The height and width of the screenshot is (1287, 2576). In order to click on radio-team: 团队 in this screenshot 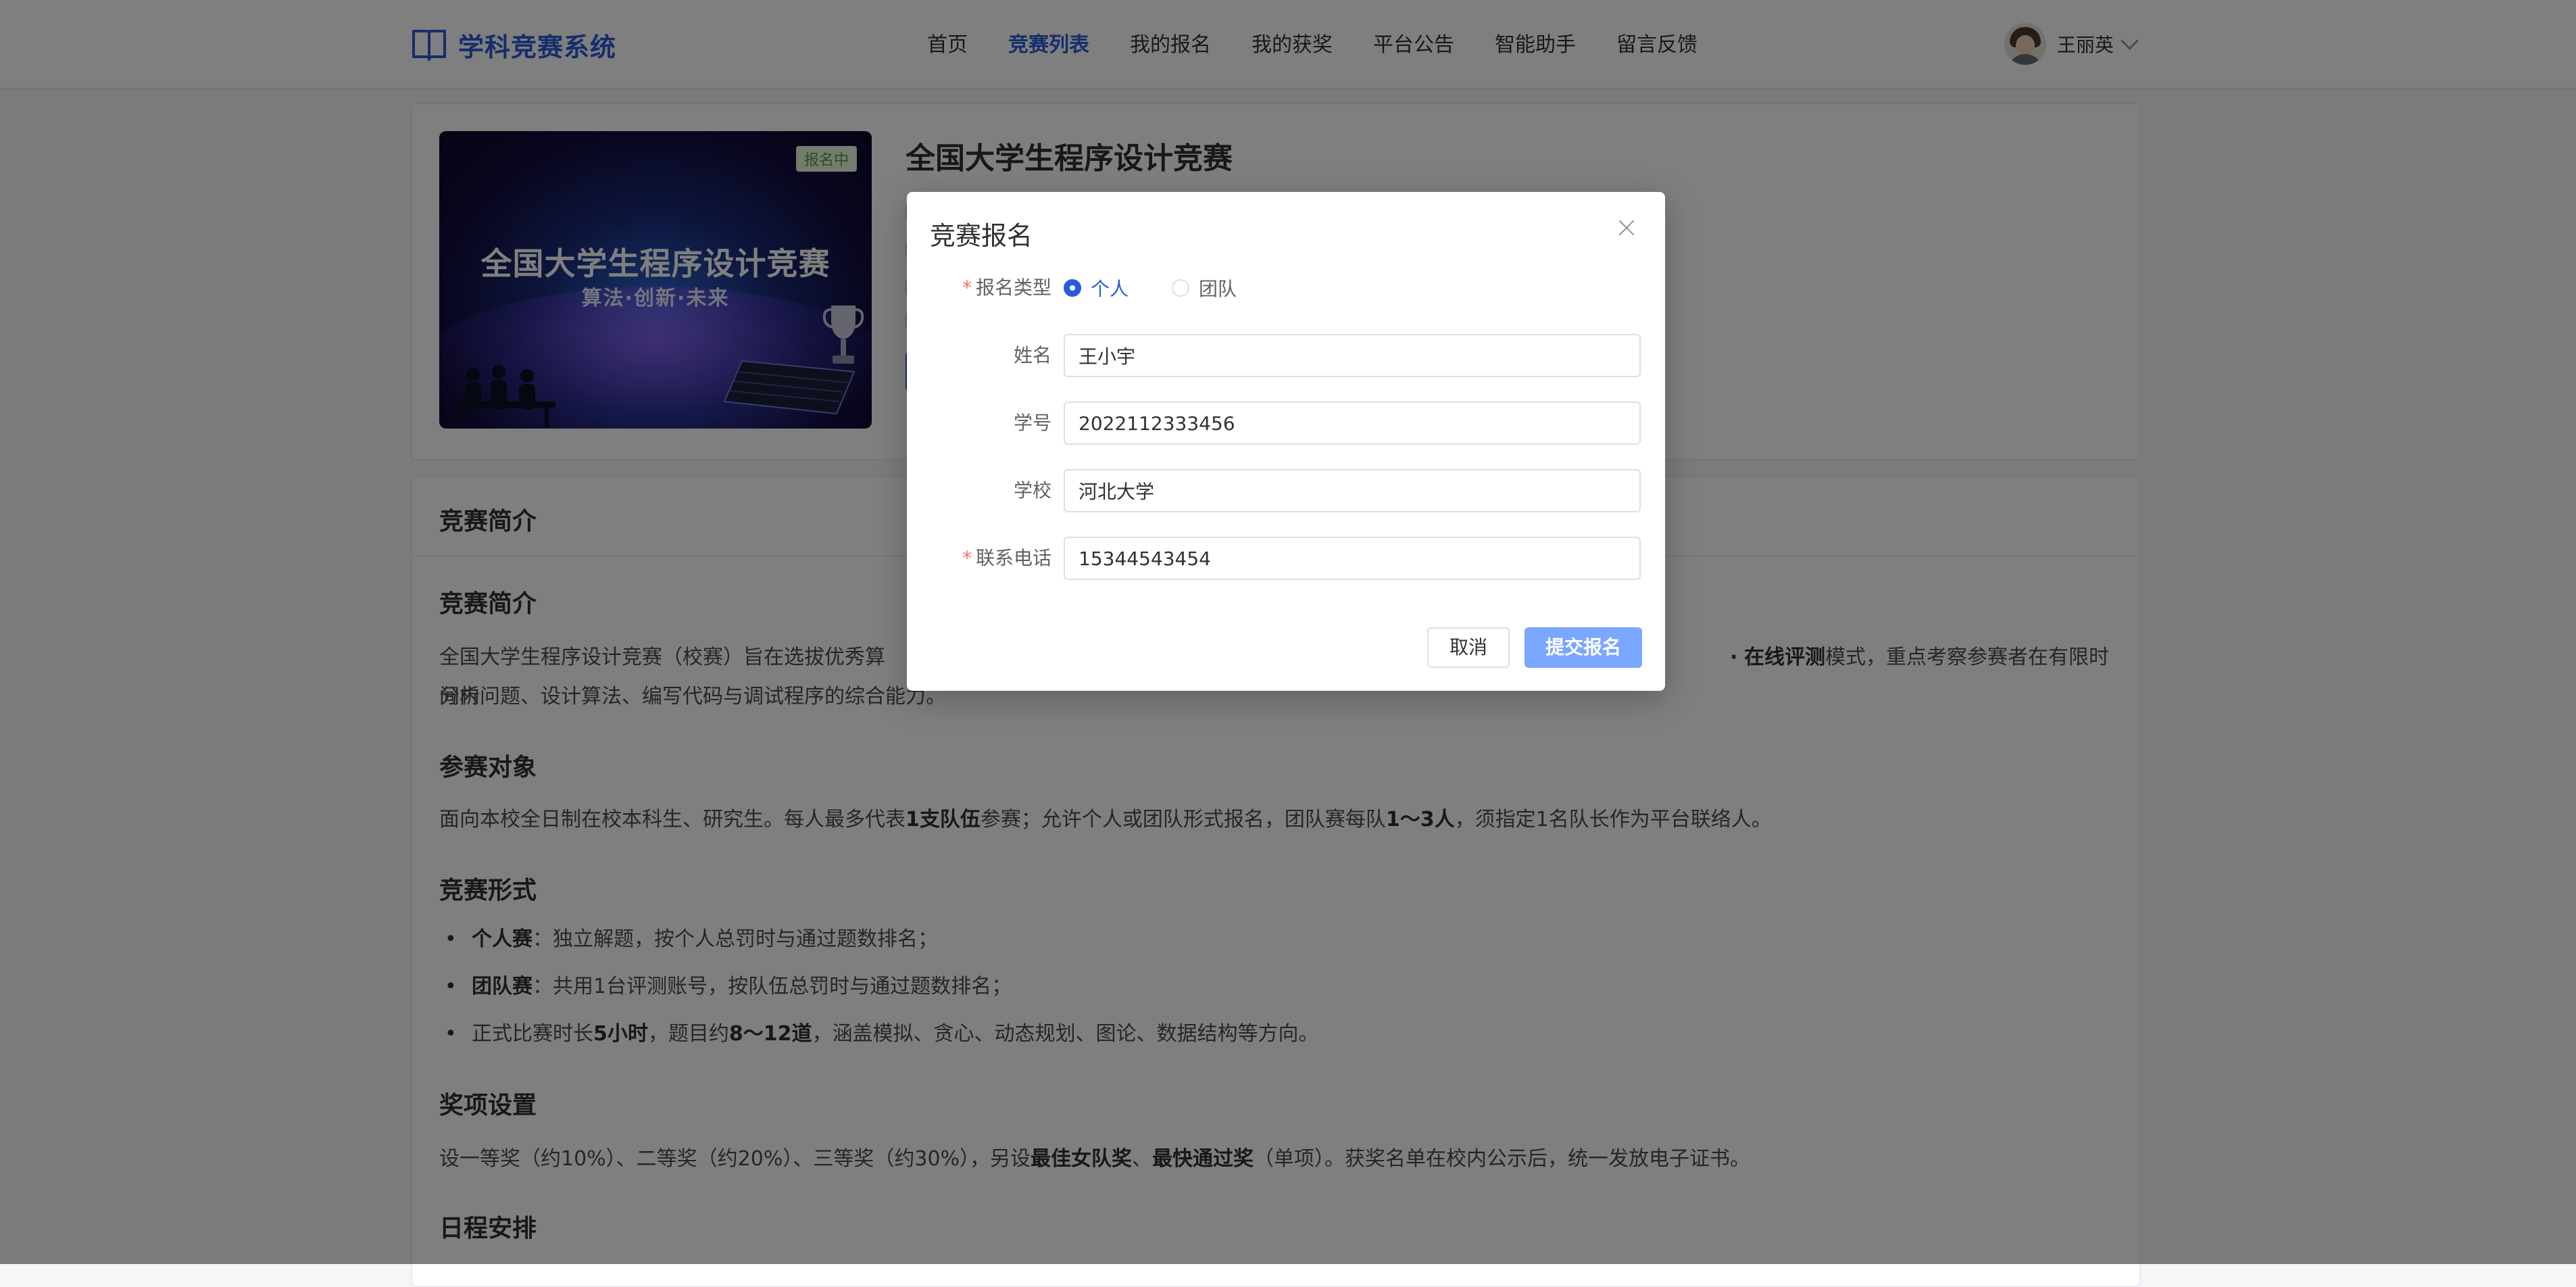, I will do `click(1205, 288)`.